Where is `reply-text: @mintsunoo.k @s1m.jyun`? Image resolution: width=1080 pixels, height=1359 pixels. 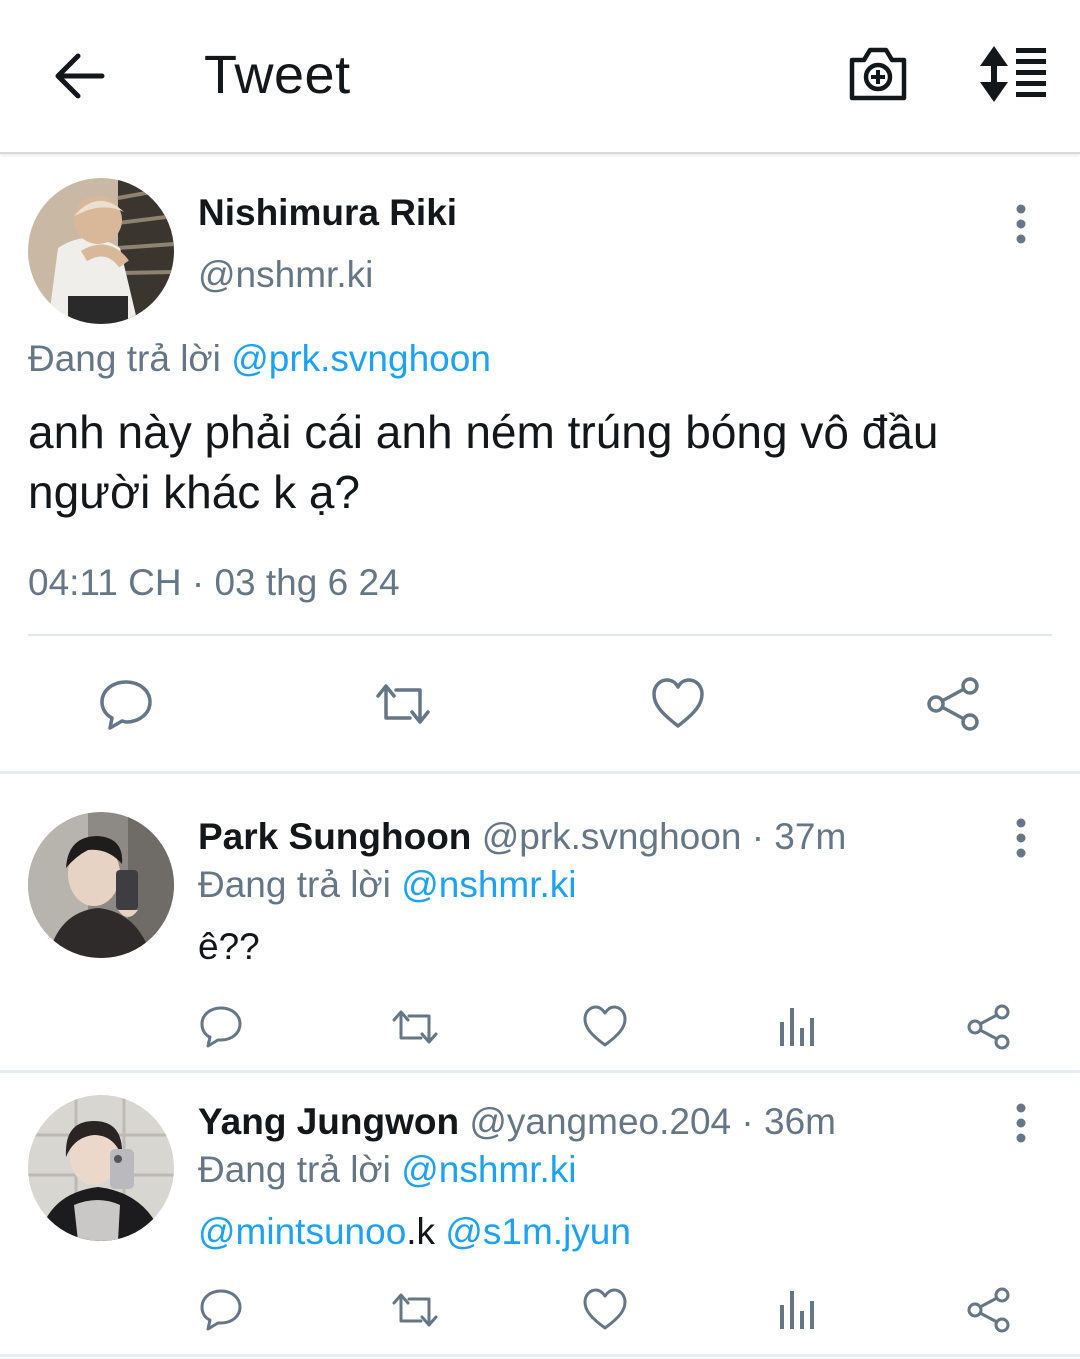 reply-text: @mintsunoo.k @s1m.jyun is located at coordinates (414, 1232).